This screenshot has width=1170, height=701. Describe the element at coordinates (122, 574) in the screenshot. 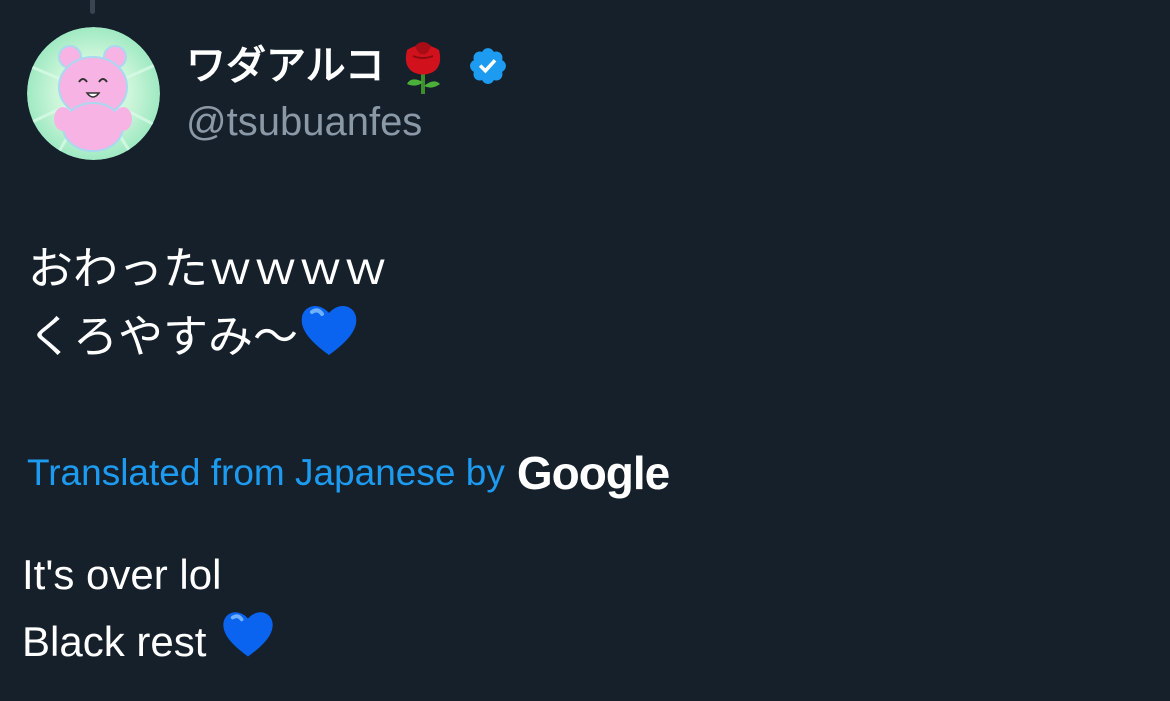

I see `translated-line-1: It's over lol` at that location.